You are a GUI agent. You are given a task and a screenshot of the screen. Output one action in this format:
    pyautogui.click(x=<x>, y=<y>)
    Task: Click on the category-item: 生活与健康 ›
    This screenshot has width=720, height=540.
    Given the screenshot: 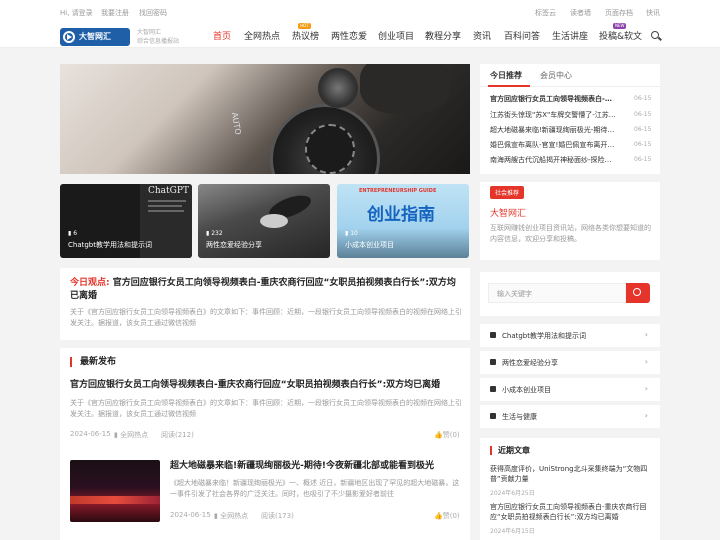 What is the action you would take?
    pyautogui.click(x=570, y=416)
    